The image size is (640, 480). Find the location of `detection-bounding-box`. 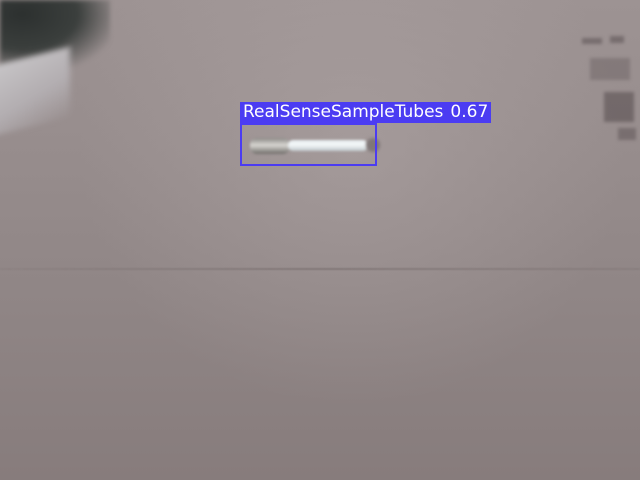

detection-bounding-box is located at coordinates (308, 144).